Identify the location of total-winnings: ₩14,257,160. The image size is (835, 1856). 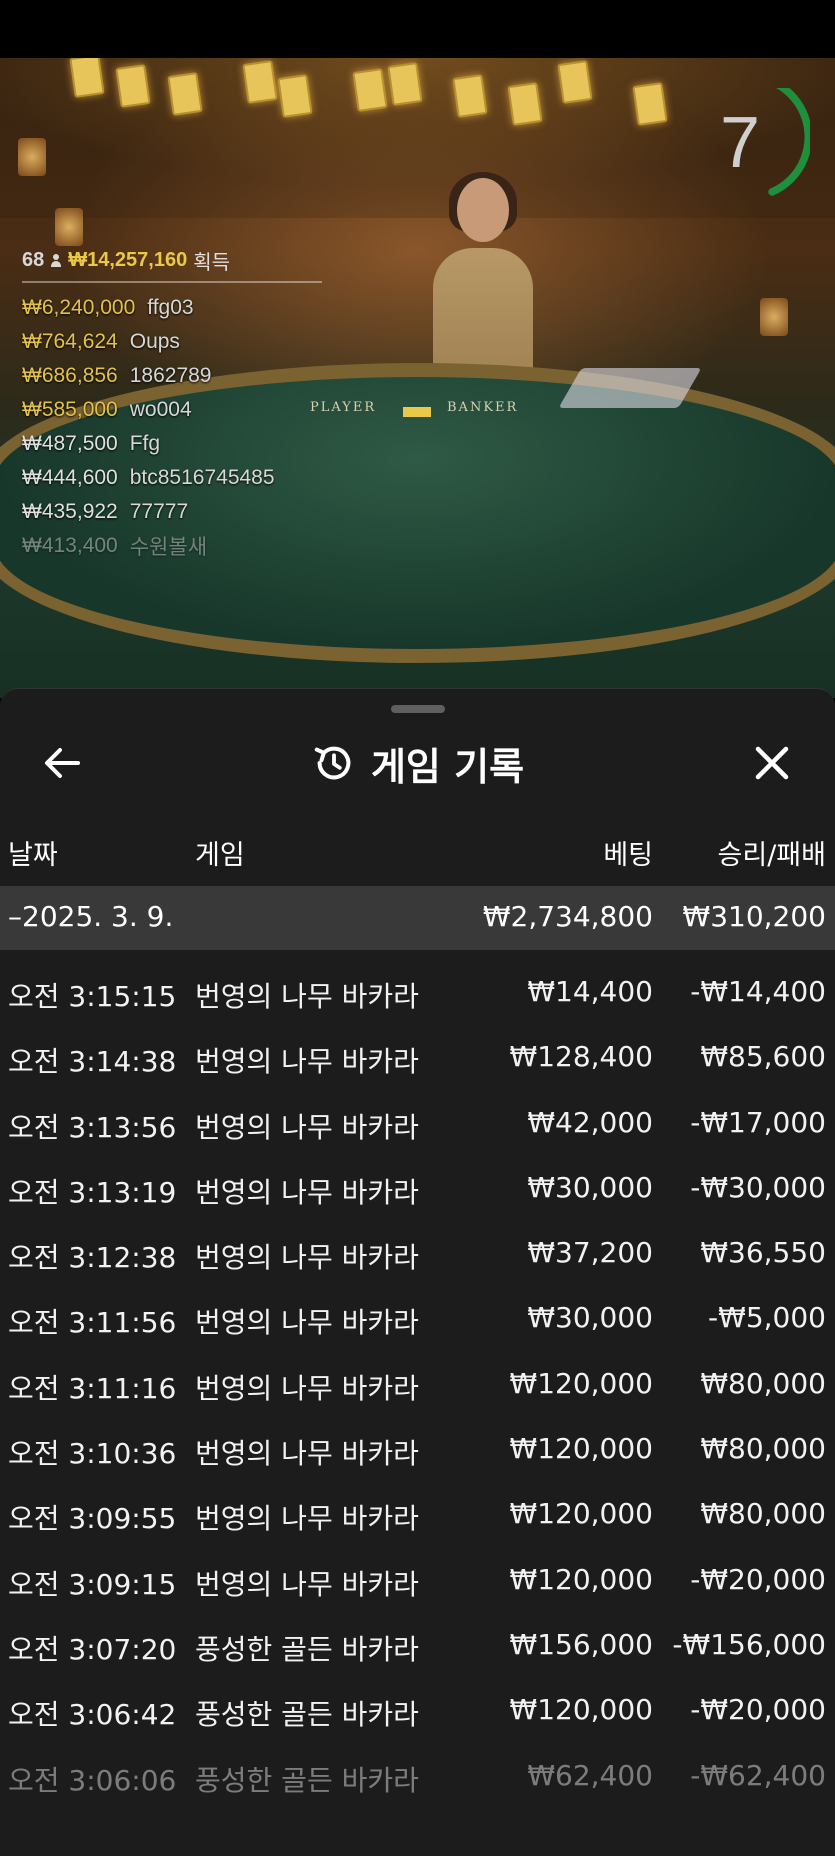
(128, 260).